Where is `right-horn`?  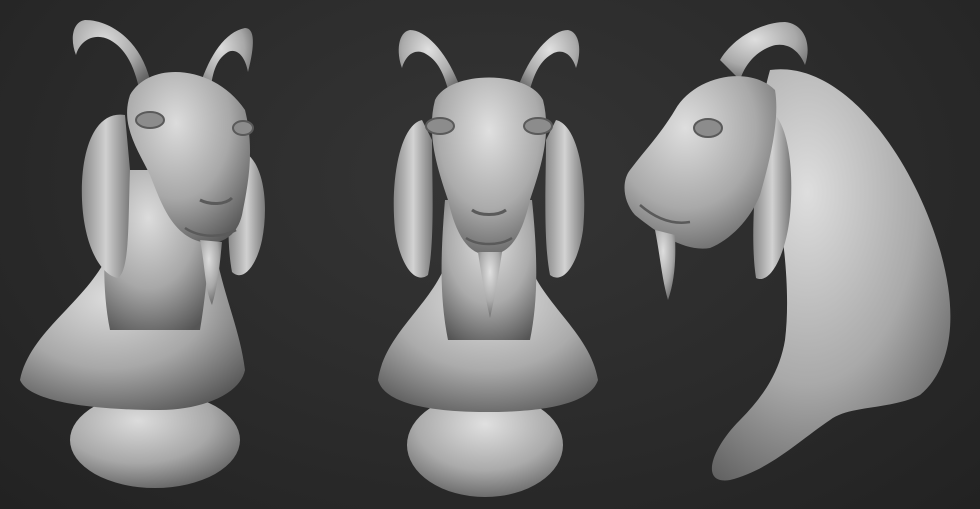
right-horn is located at coordinates (550, 63).